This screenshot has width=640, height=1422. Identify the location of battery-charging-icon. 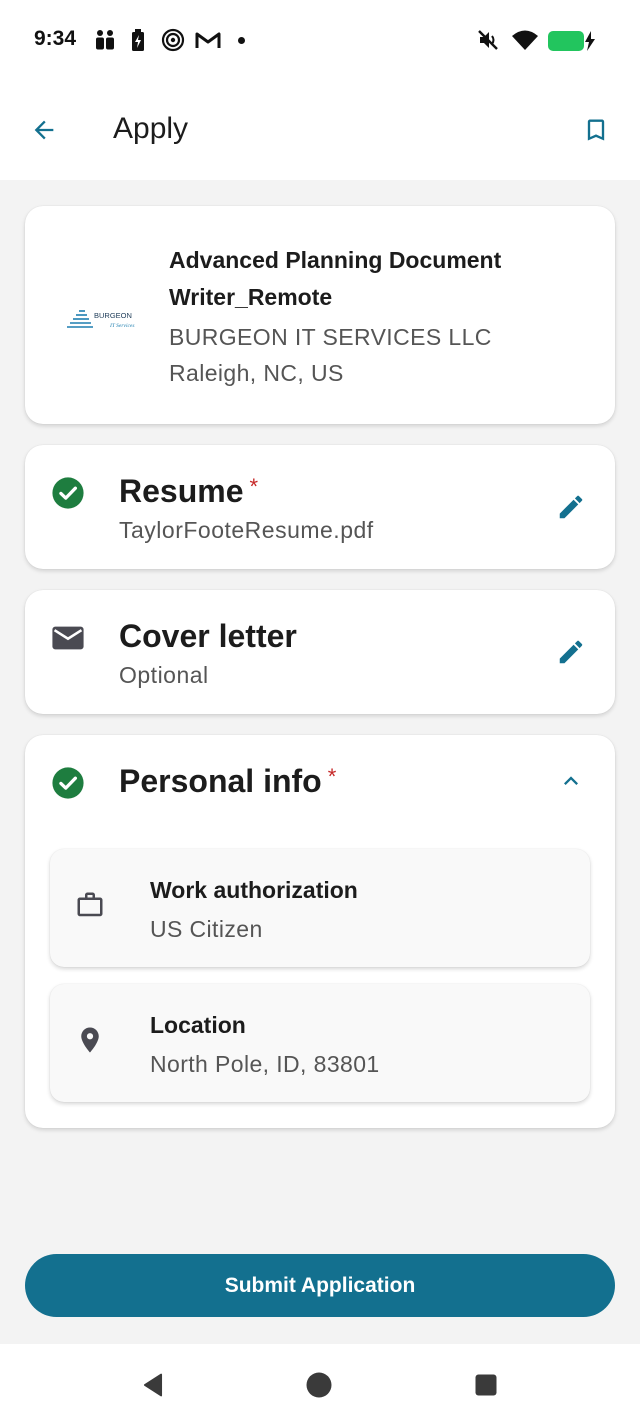
(572, 43).